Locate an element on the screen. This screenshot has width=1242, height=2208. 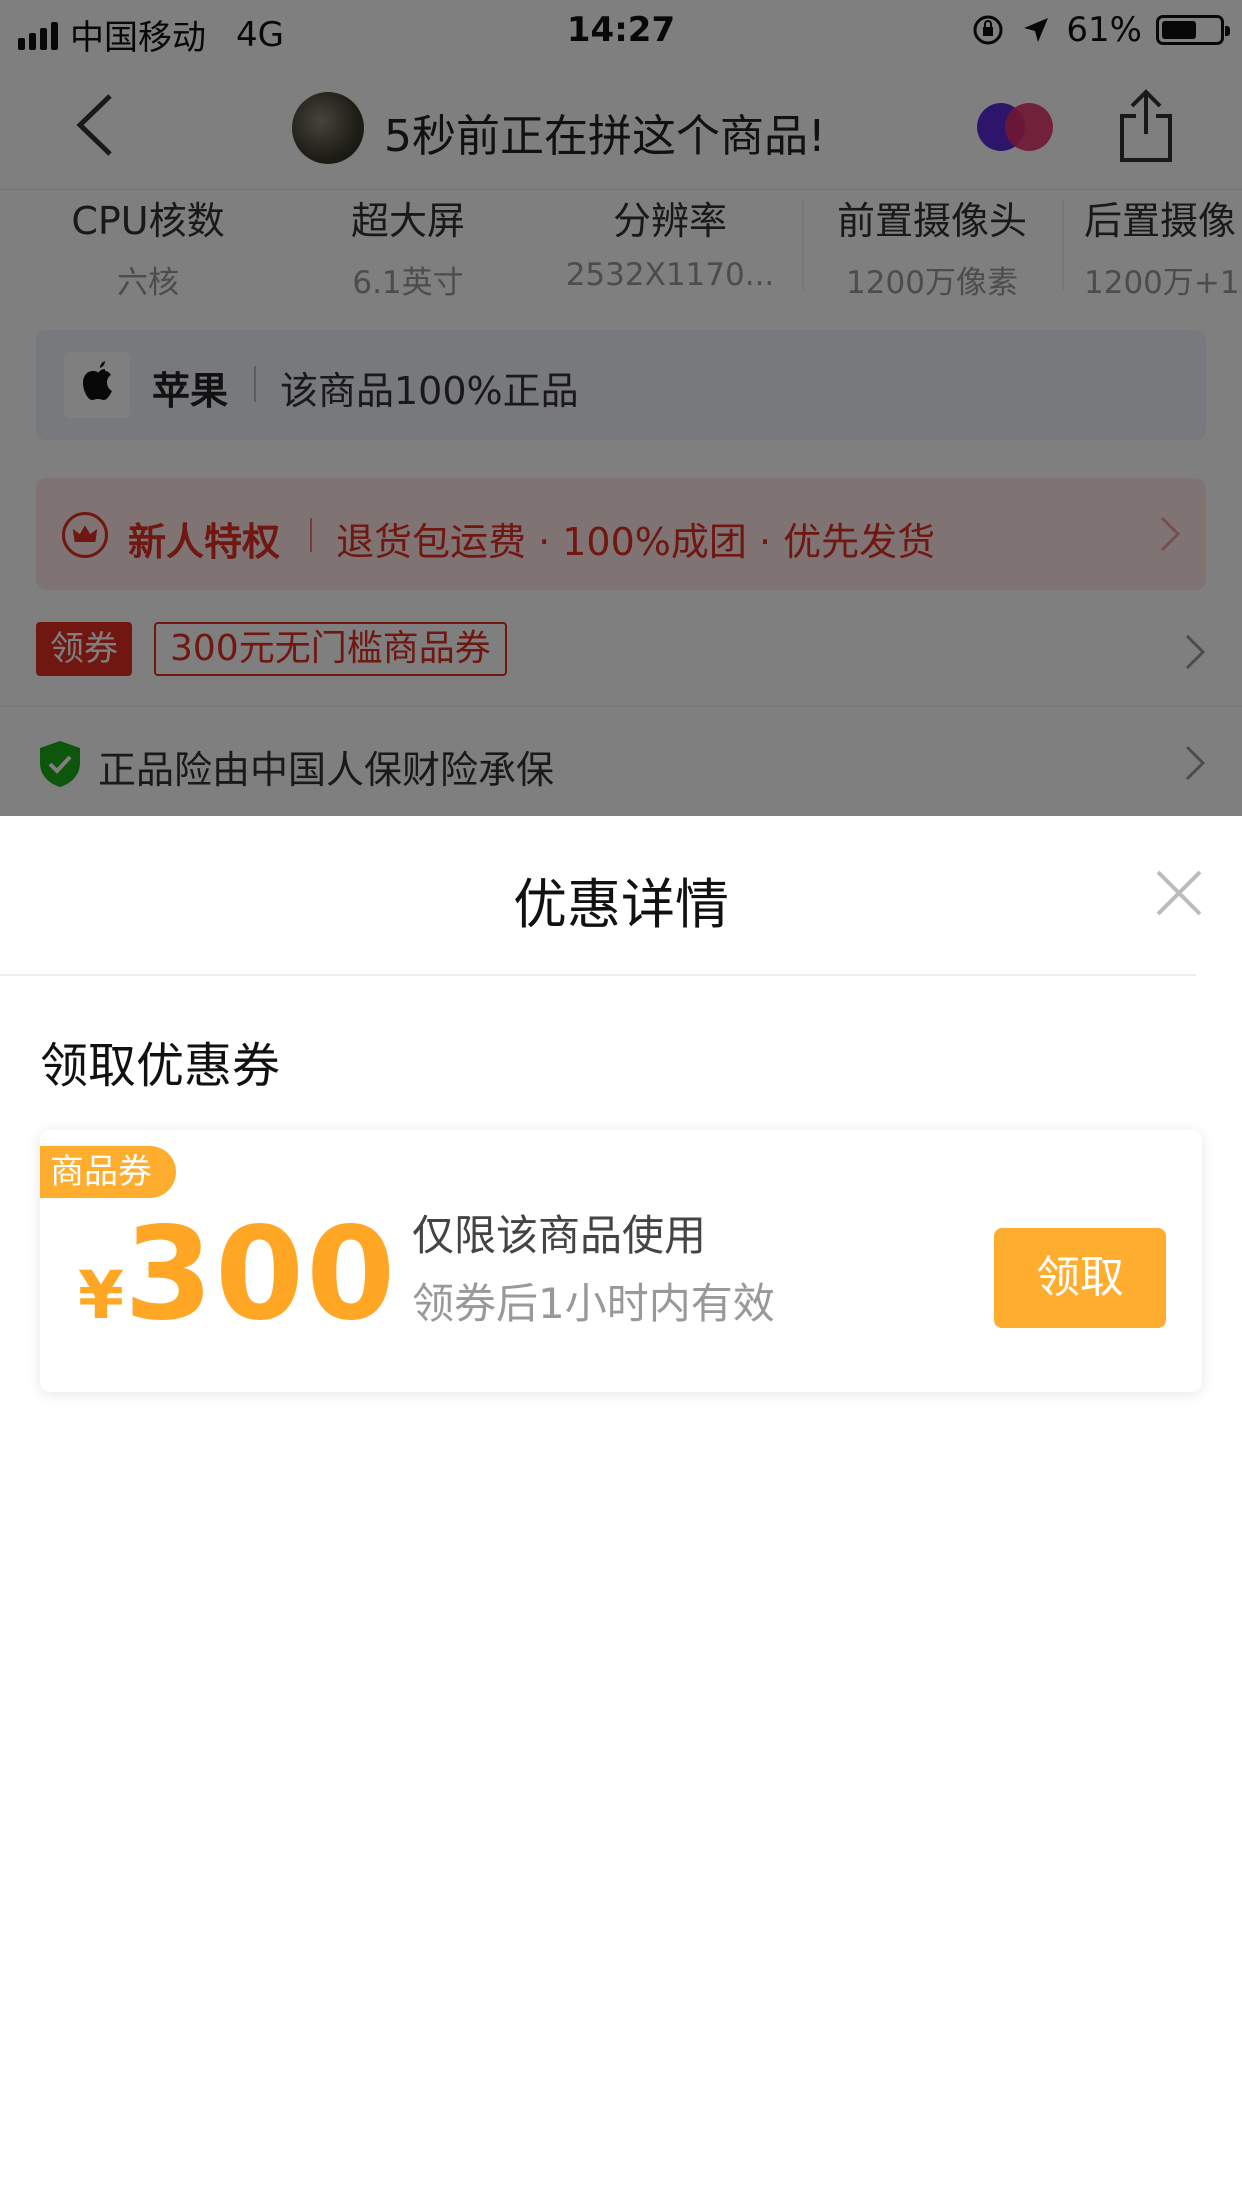
section-title: 领取优惠券 is located at coordinates (160, 1066).